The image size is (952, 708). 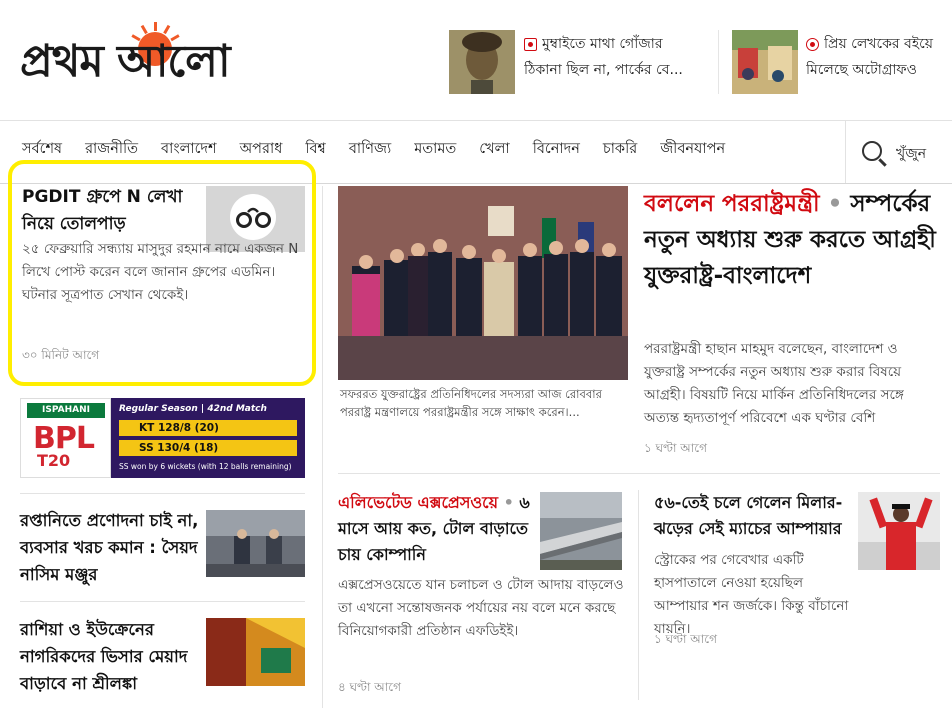 I want to click on team2-score: SS 130/4 (18), so click(x=208, y=448).